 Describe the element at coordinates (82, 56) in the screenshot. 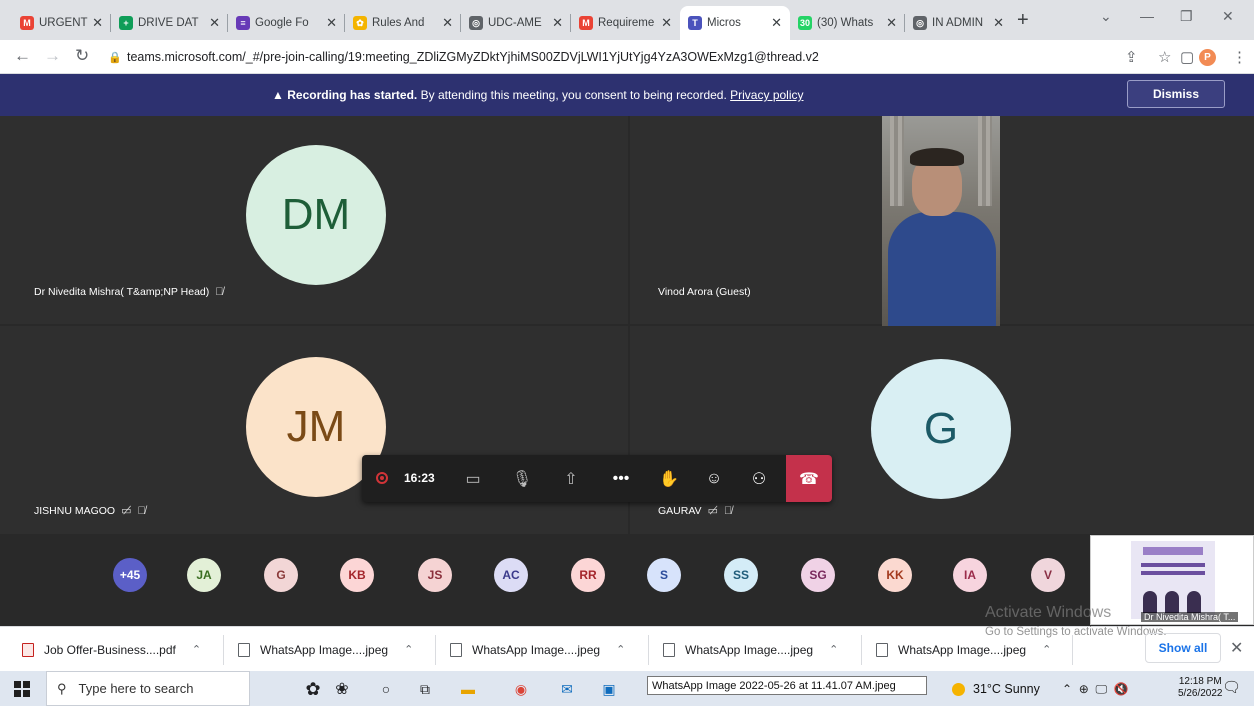

I see `reload-icon: ↻` at that location.